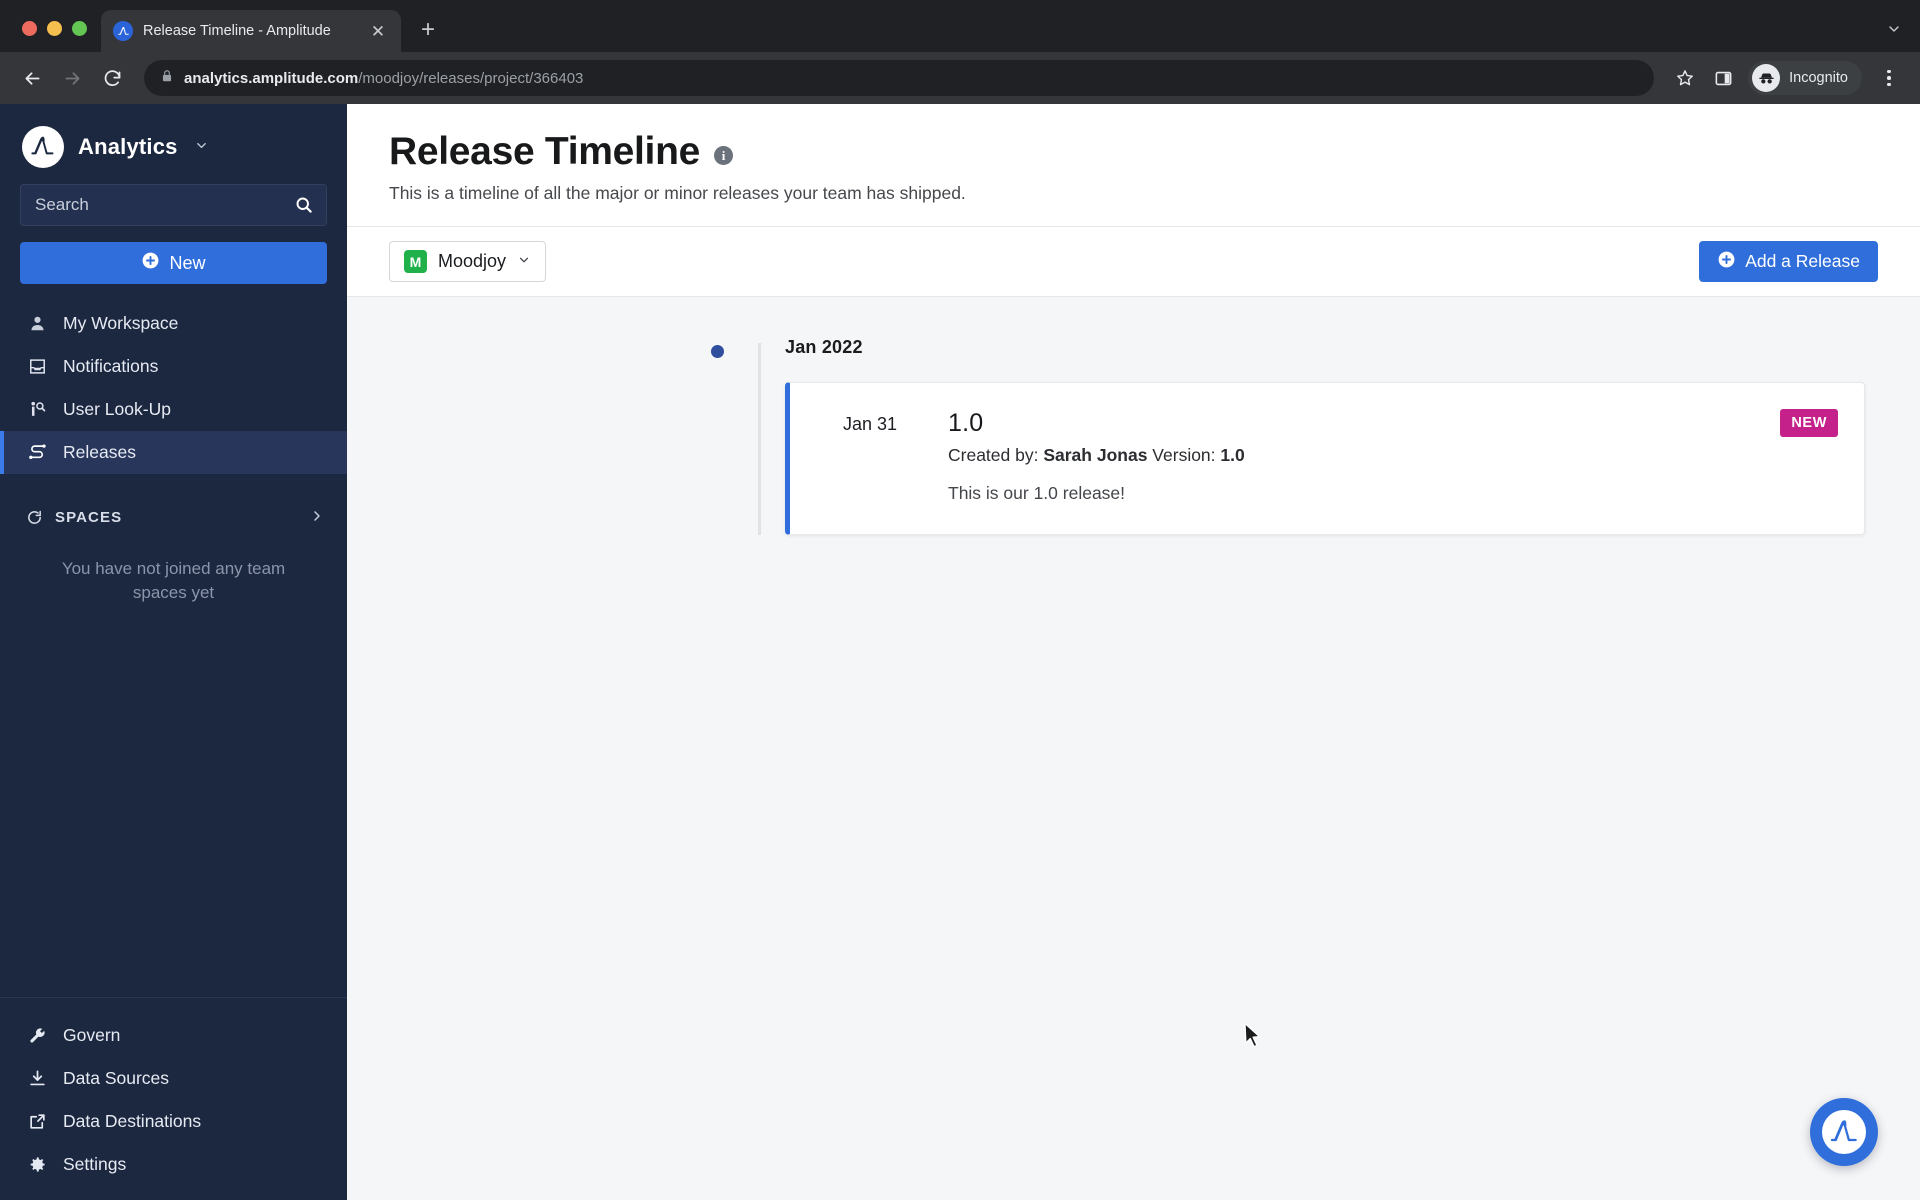 The image size is (1920, 1200). I want to click on url-path: /moodjoy/releases/project/366403, so click(471, 78).